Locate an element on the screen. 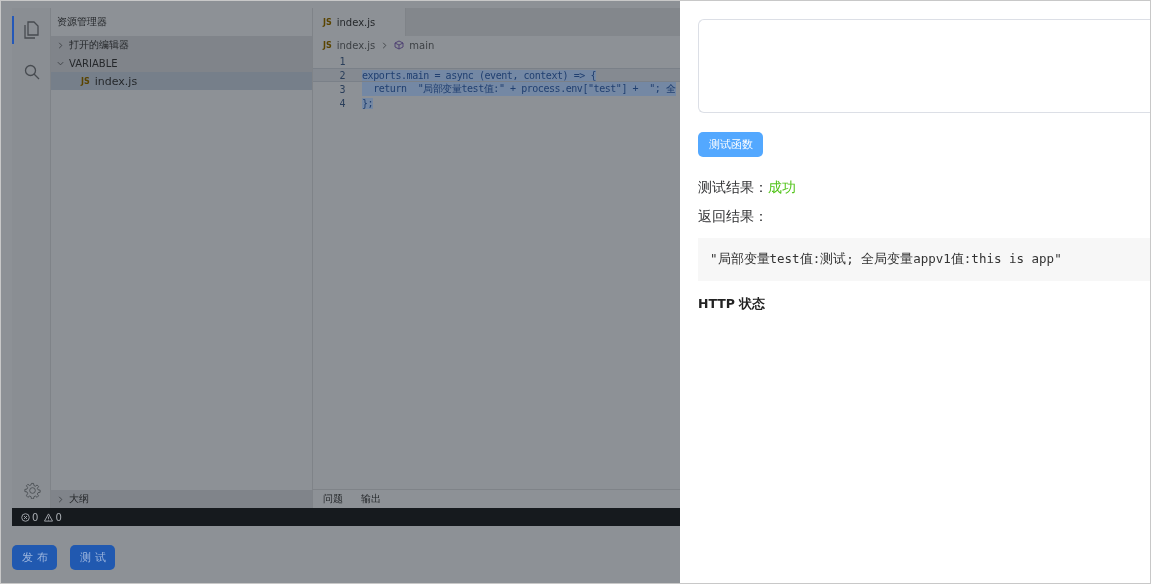  warnings-status: 0 is located at coordinates (53, 517).